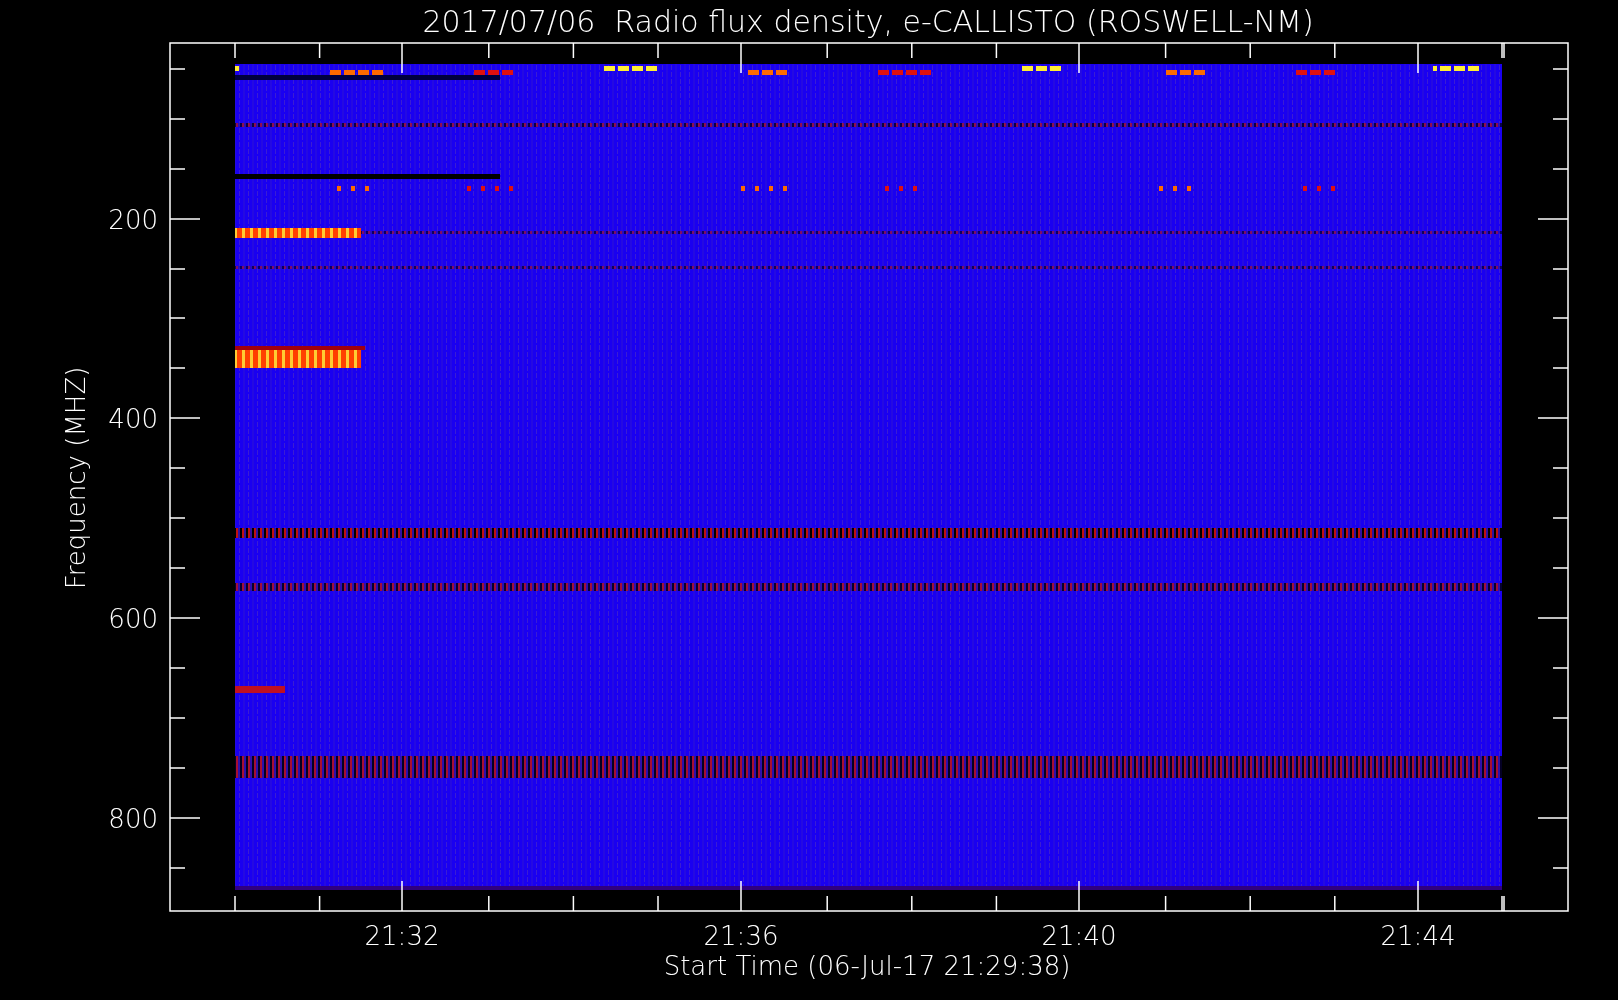 This screenshot has width=1618, height=1000. Describe the element at coordinates (1079, 936) in the screenshot. I see `x-tick-label: 21:40` at that location.